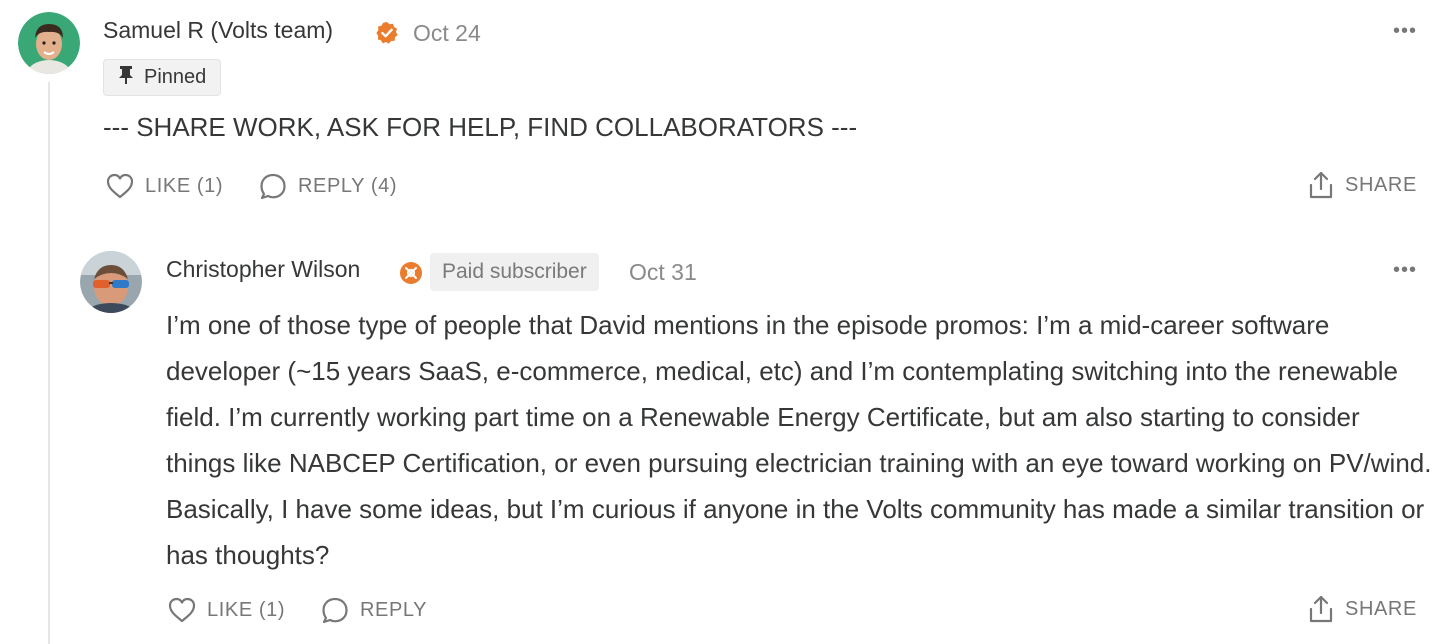 The height and width of the screenshot is (644, 1456). What do you see at coordinates (348, 185) in the screenshot?
I see `reply-label: REPLY (4)` at bounding box center [348, 185].